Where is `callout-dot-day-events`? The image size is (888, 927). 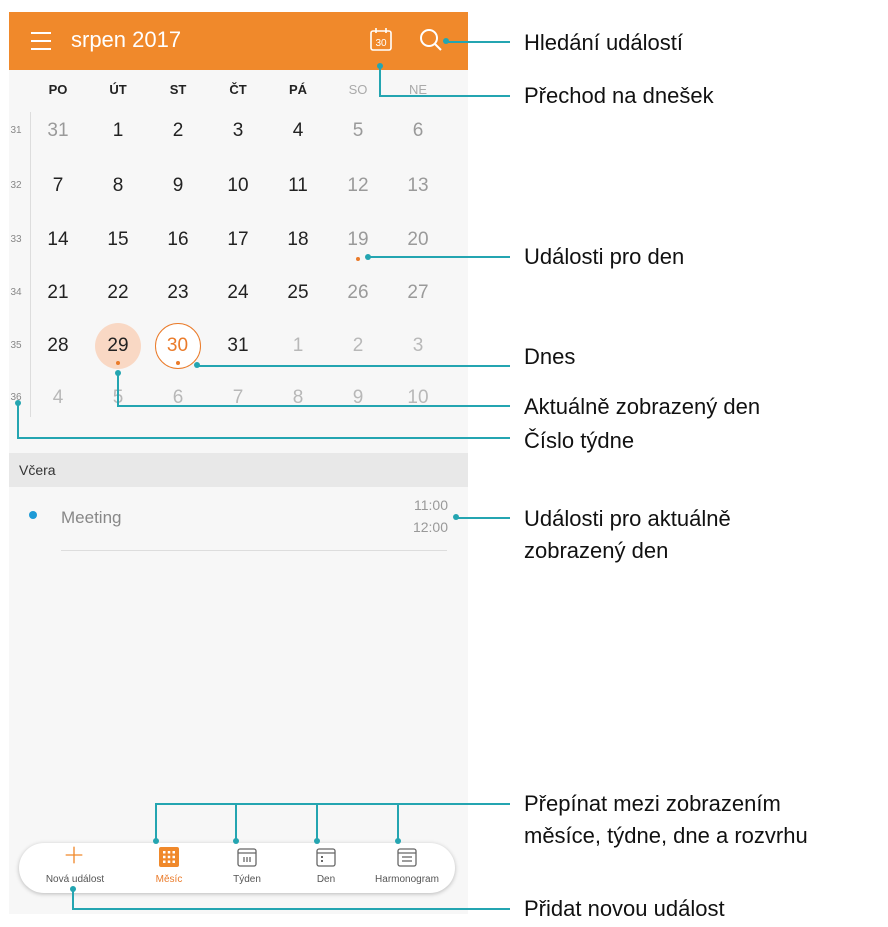 callout-dot-day-events is located at coordinates (368, 257).